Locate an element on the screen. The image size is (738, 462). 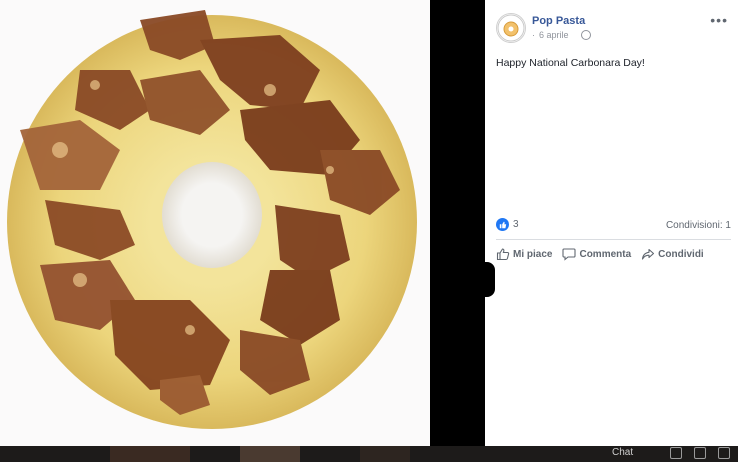
post-date: 6 aprile is located at coordinates (554, 35).